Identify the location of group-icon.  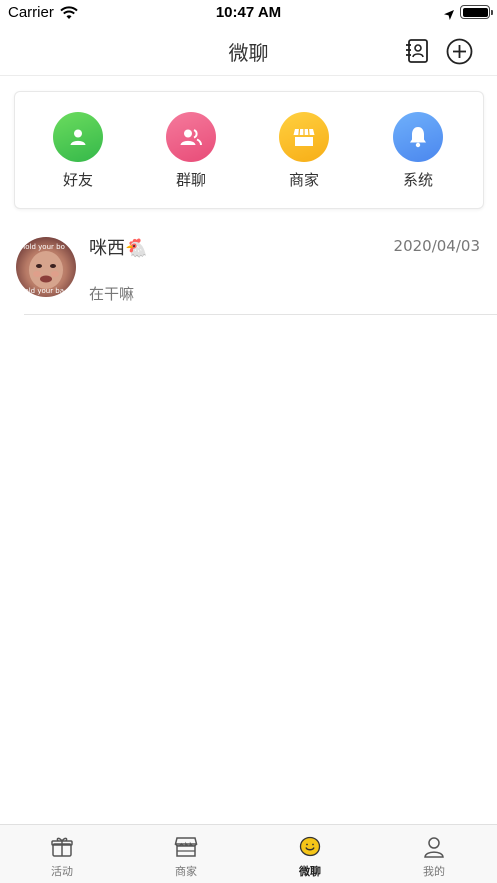
(191, 137).